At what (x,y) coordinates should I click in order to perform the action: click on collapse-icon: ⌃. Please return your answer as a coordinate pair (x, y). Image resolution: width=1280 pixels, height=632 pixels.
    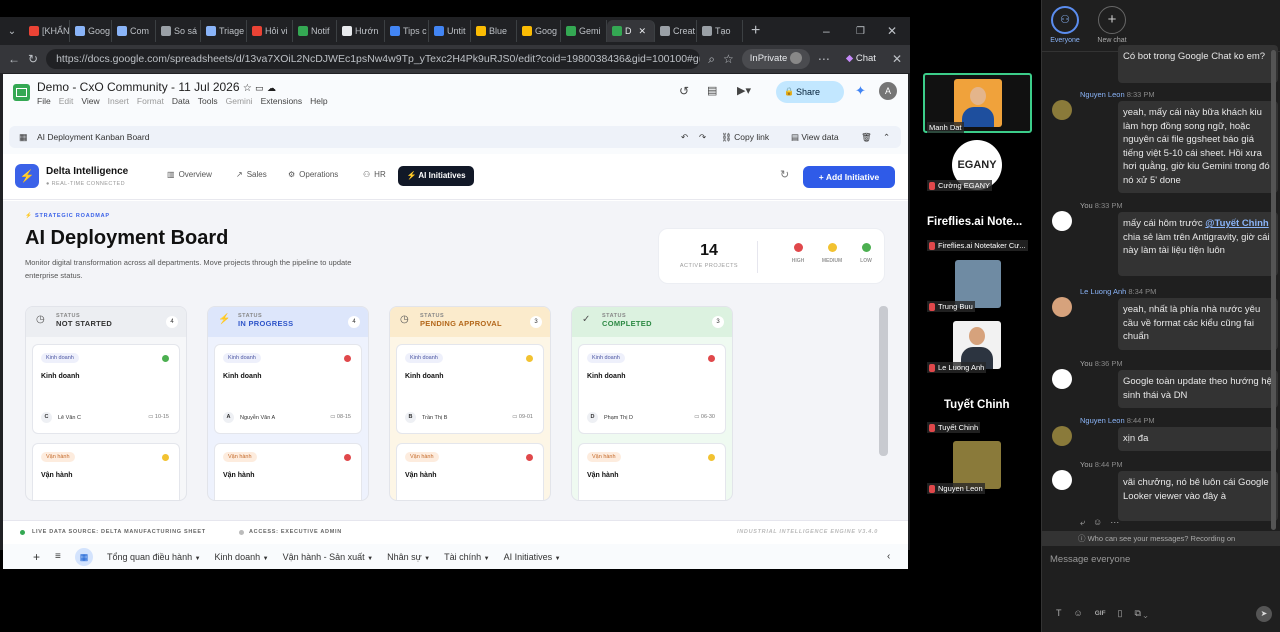
    Looking at the image, I should click on (886, 137).